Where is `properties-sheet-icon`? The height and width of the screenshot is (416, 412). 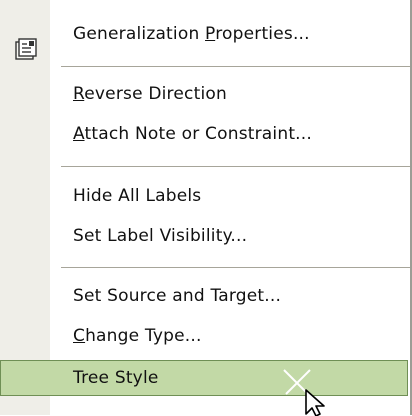
properties-sheet-icon is located at coordinates (26, 49).